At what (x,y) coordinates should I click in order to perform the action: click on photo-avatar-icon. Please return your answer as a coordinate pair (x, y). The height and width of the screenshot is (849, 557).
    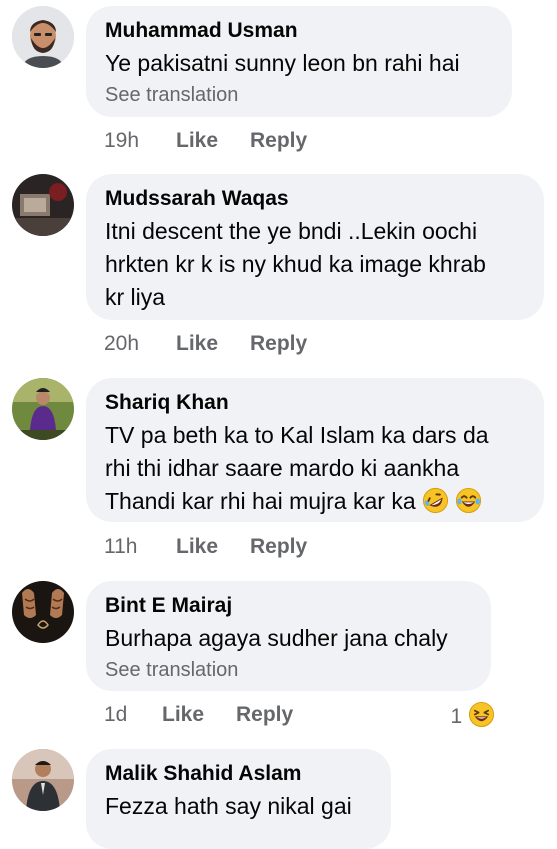
    Looking at the image, I should click on (43, 205).